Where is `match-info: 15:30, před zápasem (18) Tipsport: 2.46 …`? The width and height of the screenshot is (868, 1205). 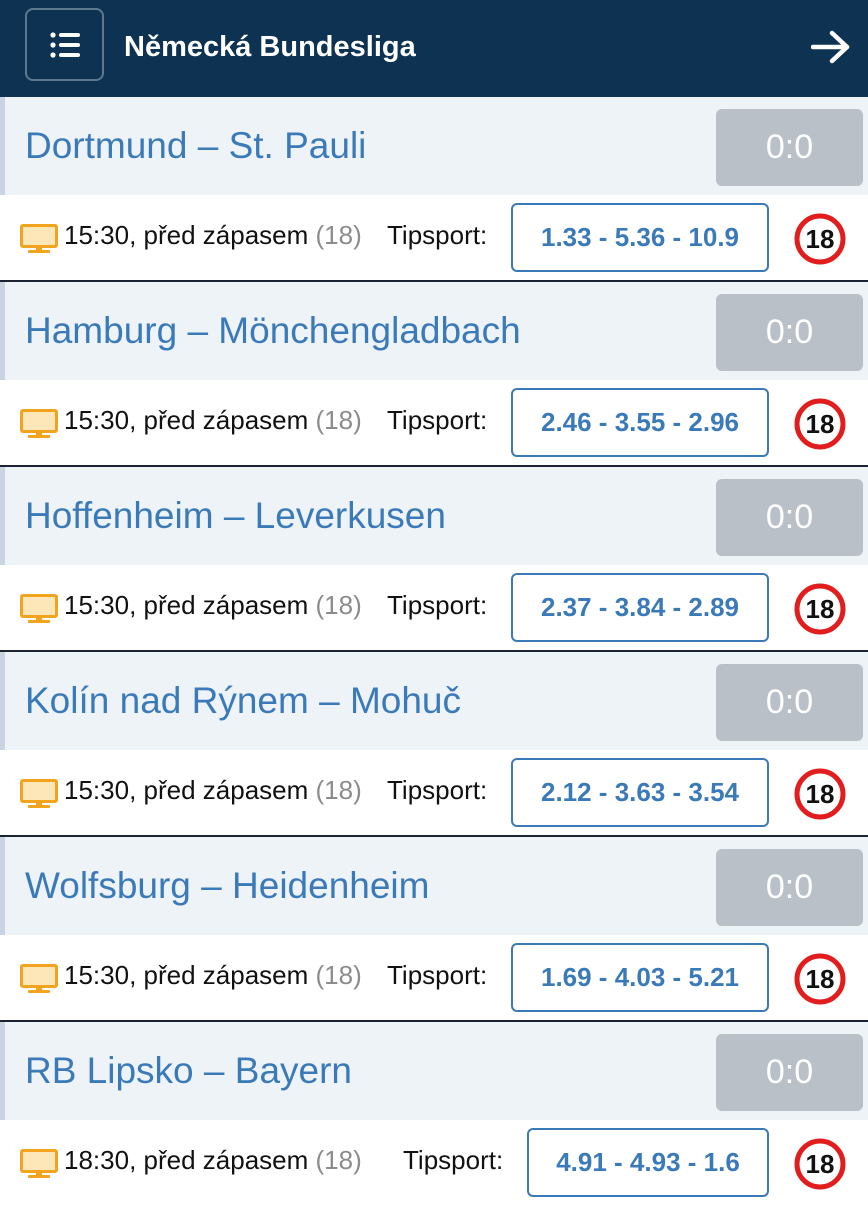
match-info: 15:30, před zápasem (18) Tipsport: 2.46 … is located at coordinates (434, 422).